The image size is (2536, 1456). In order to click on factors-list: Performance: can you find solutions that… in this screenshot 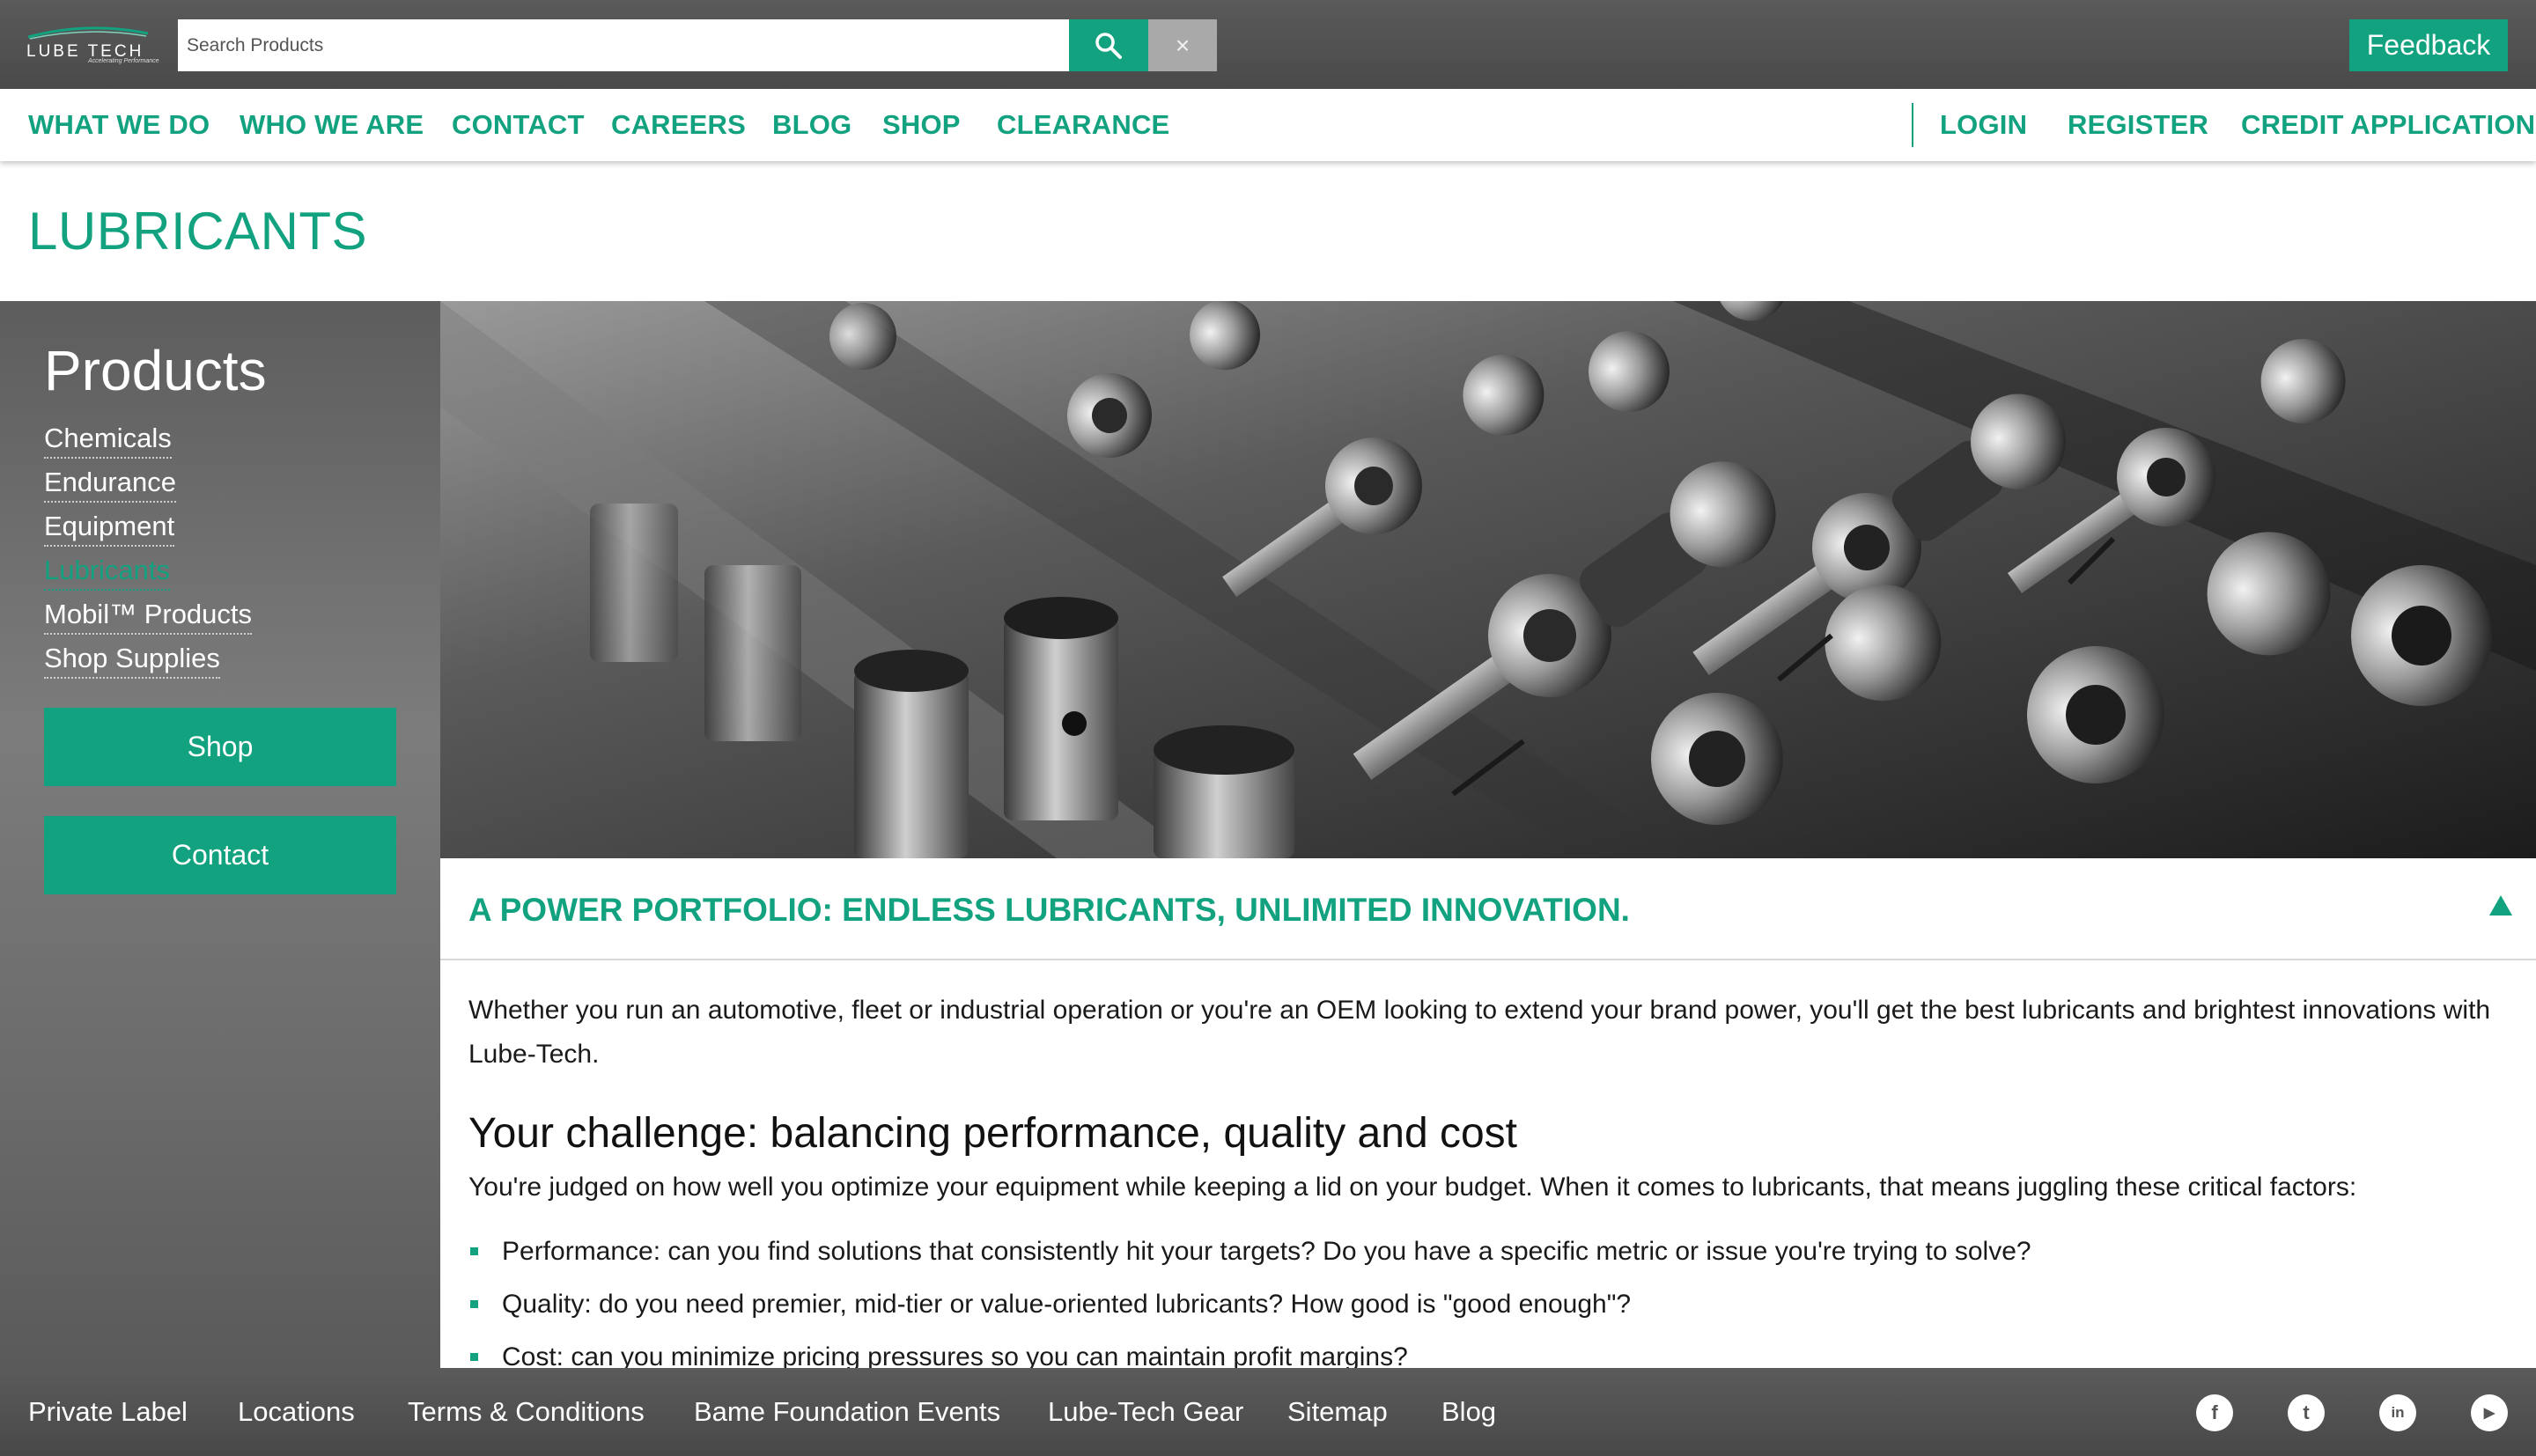, I will do `click(1249, 1299)`.